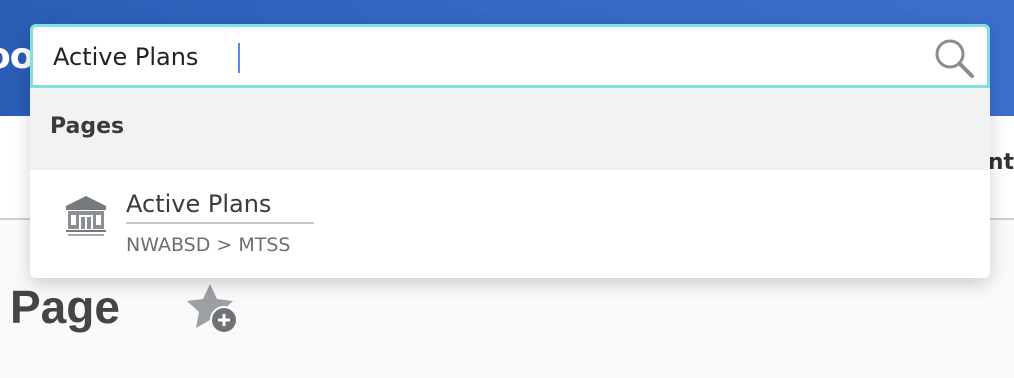 The image size is (1014, 378). What do you see at coordinates (87, 126) in the screenshot?
I see `results-group-label: Pages` at bounding box center [87, 126].